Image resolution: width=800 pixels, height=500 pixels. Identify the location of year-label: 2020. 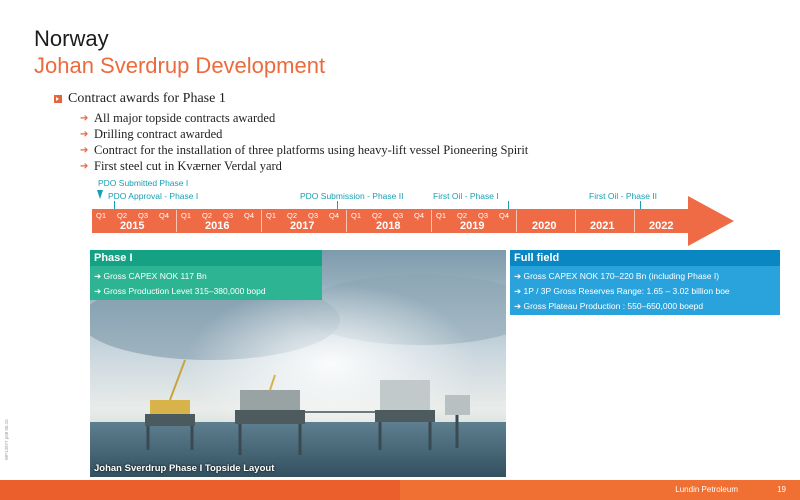
(544, 226).